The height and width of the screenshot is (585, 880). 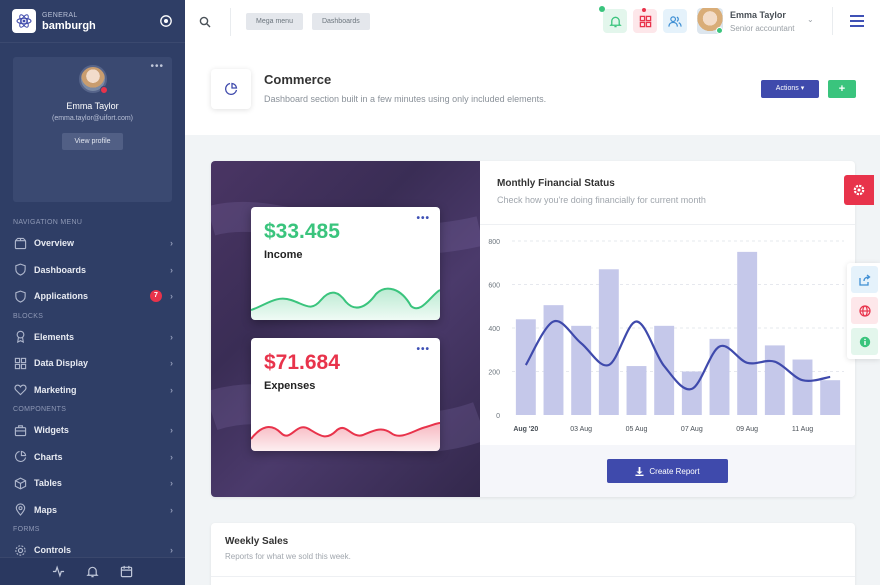 I want to click on gear-icon, so click(x=859, y=190).